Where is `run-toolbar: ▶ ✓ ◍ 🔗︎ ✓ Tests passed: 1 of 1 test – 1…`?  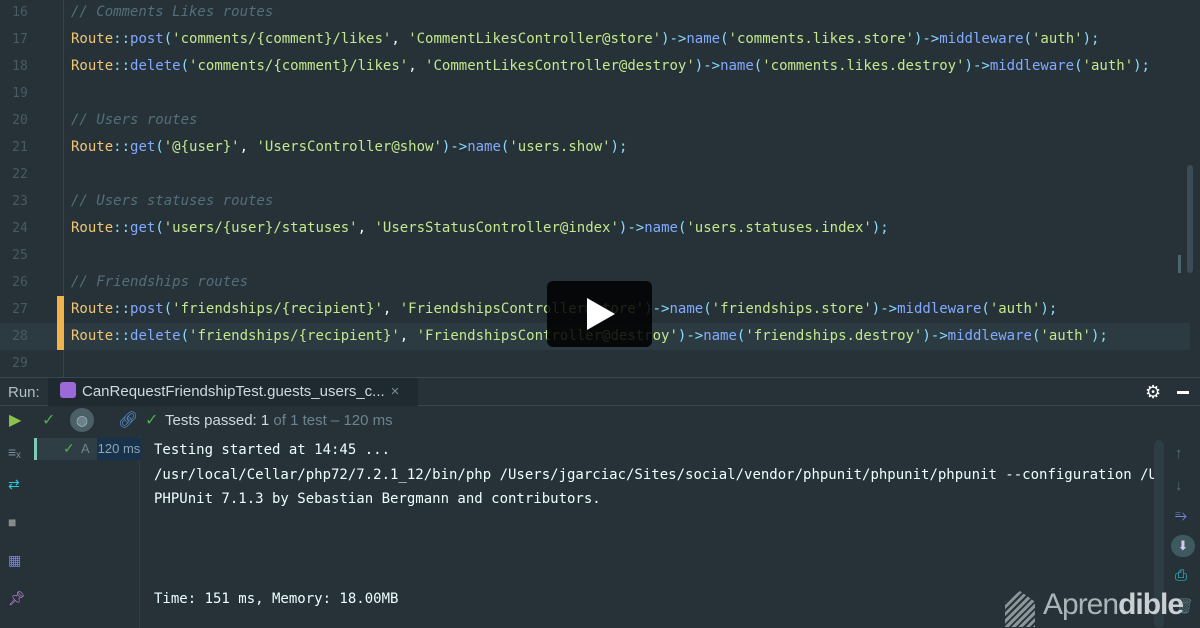
run-toolbar: ▶ ✓ ◍ 🔗︎ ✓ Tests passed: 1 of 1 test – 1… is located at coordinates (600, 421).